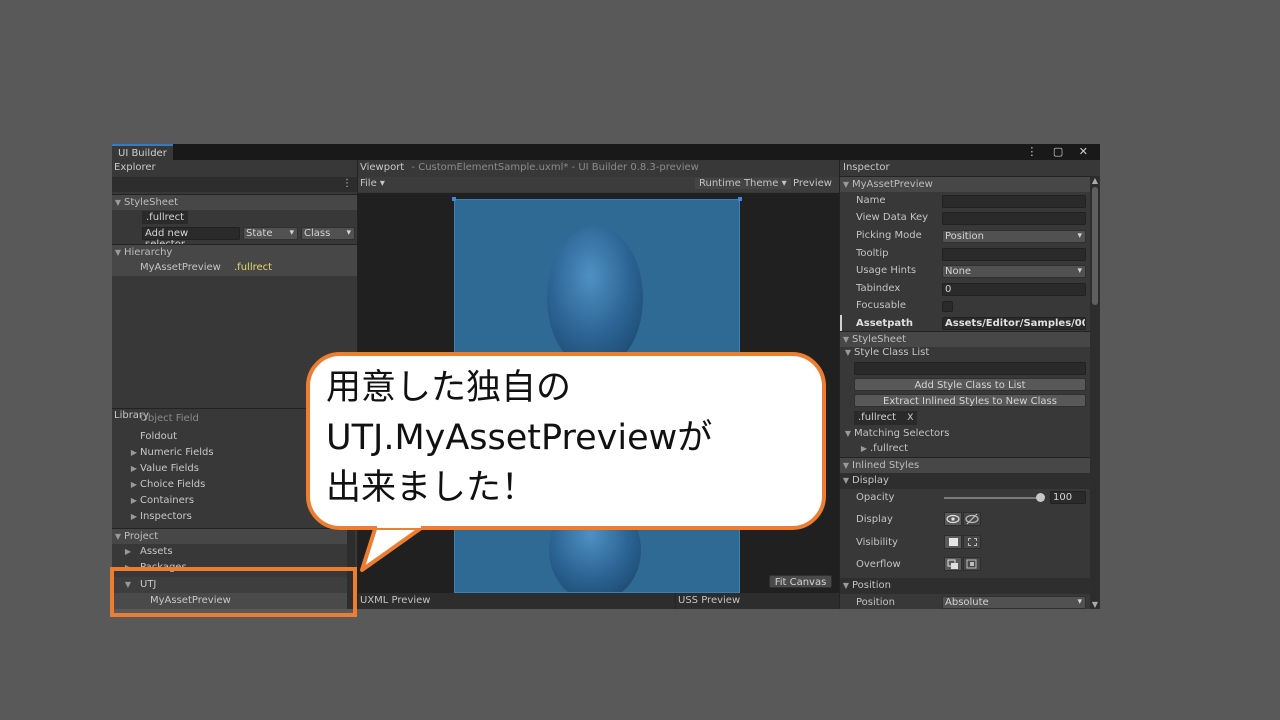  I want to click on stylesheet-header-label: StyleSheet, so click(879, 339).